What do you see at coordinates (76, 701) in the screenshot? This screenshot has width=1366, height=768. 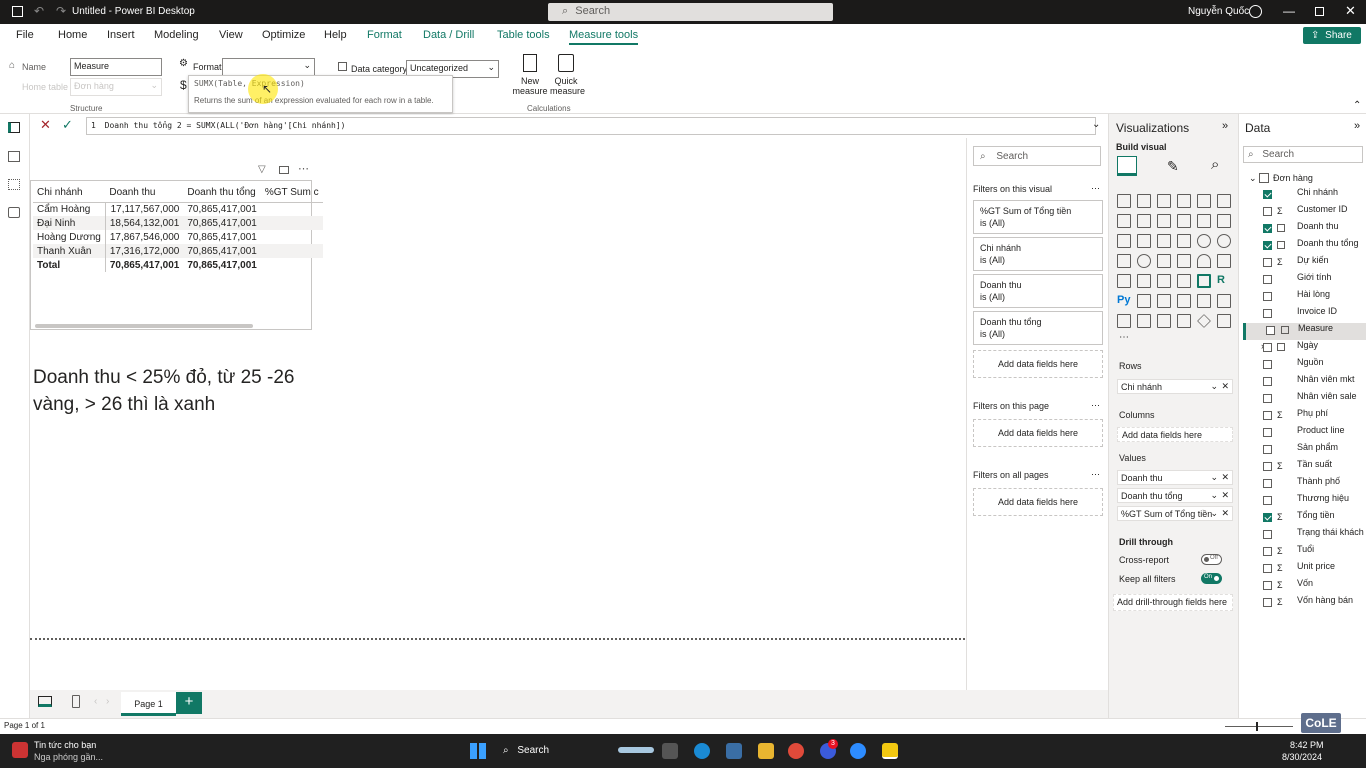 I see `mobile-layout-icon` at bounding box center [76, 701].